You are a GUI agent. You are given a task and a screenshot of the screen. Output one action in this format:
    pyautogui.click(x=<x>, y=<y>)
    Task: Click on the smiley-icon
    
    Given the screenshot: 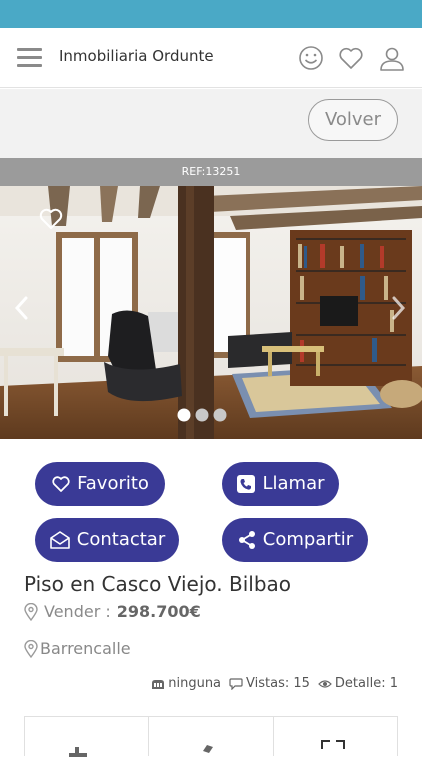 What is the action you would take?
    pyautogui.click(x=311, y=58)
    